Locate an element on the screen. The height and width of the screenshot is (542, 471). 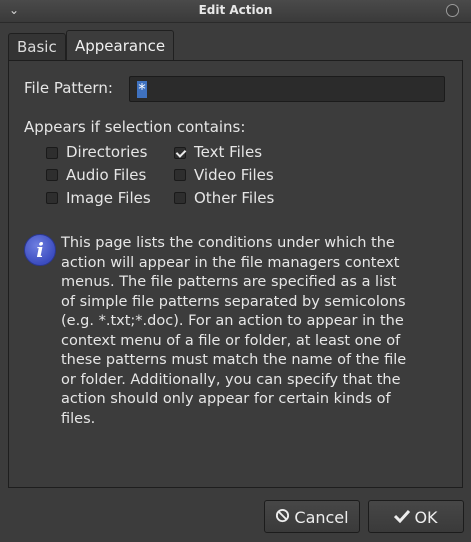
cancel-button: Cancel is located at coordinates (312, 516).